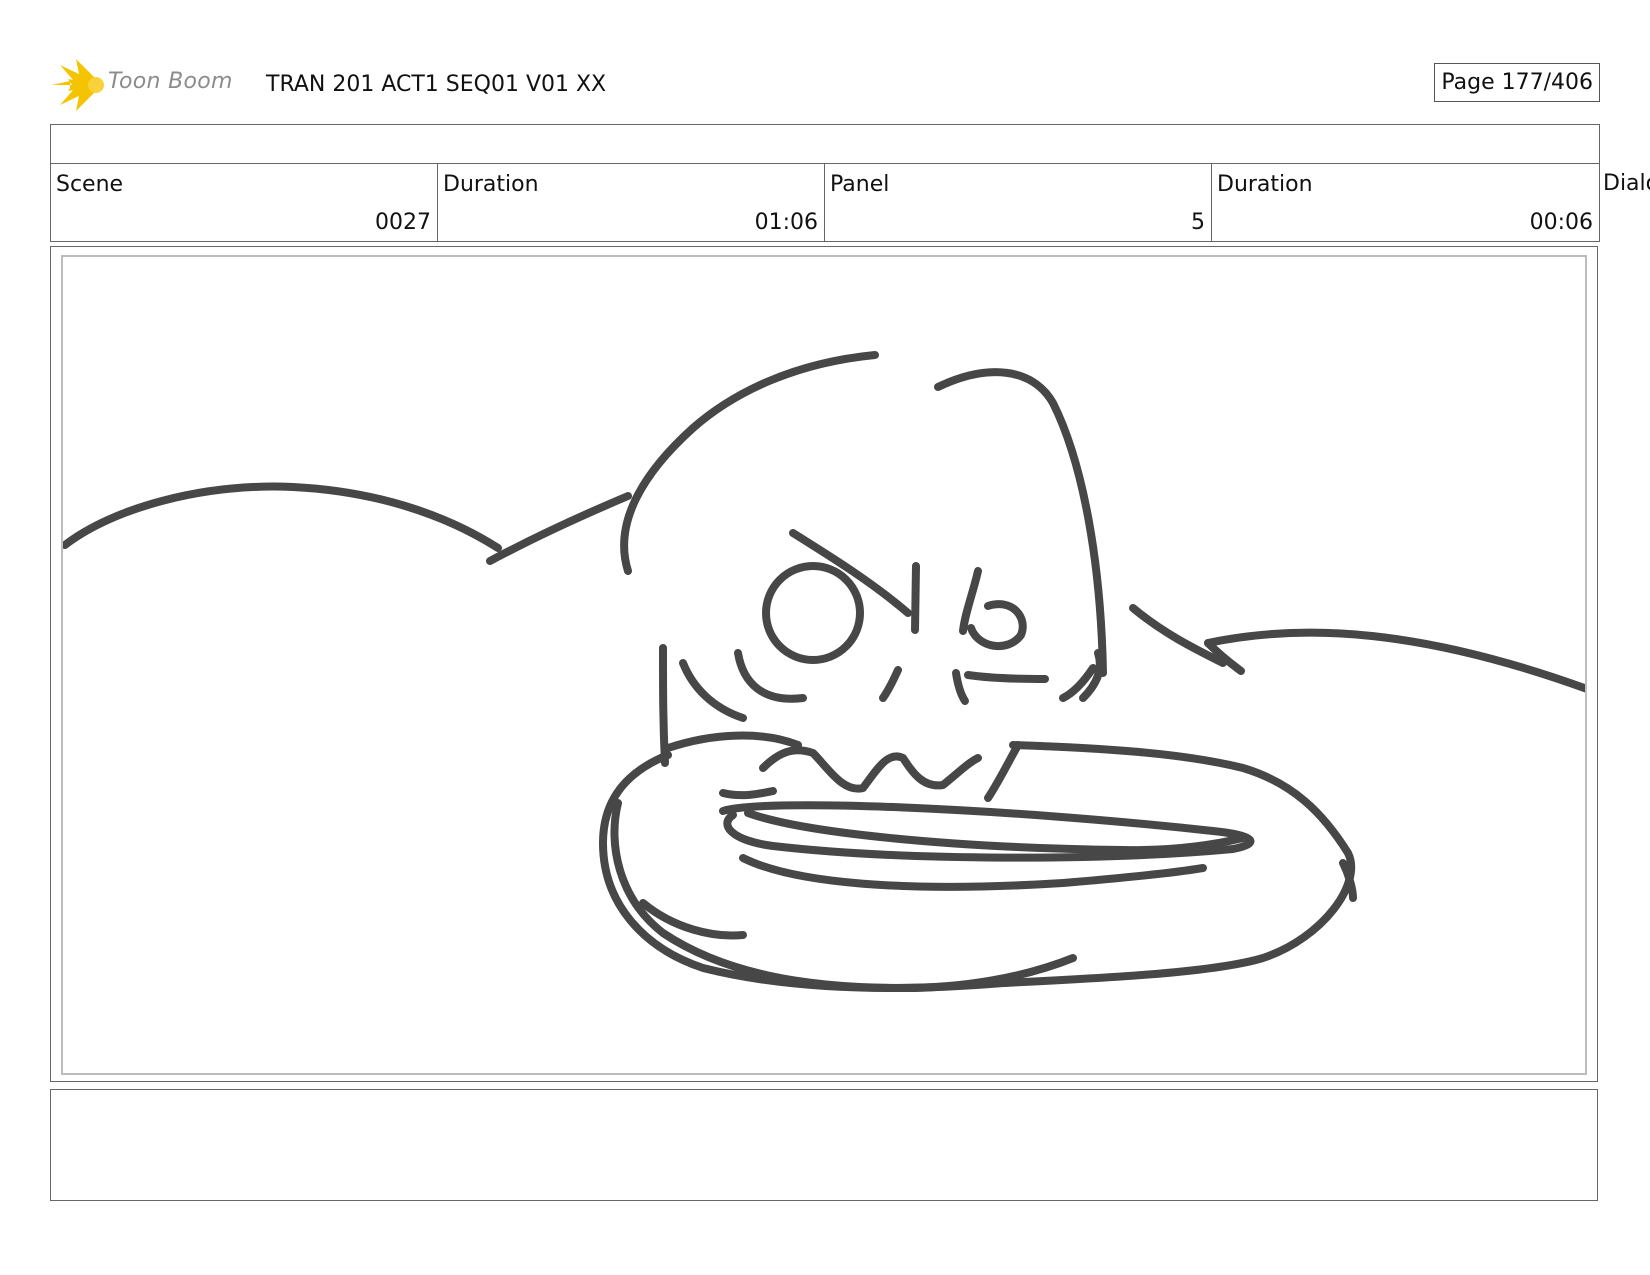 The width and height of the screenshot is (1650, 1275). What do you see at coordinates (1265, 184) in the screenshot?
I see `panel-duration-label: Duration` at bounding box center [1265, 184].